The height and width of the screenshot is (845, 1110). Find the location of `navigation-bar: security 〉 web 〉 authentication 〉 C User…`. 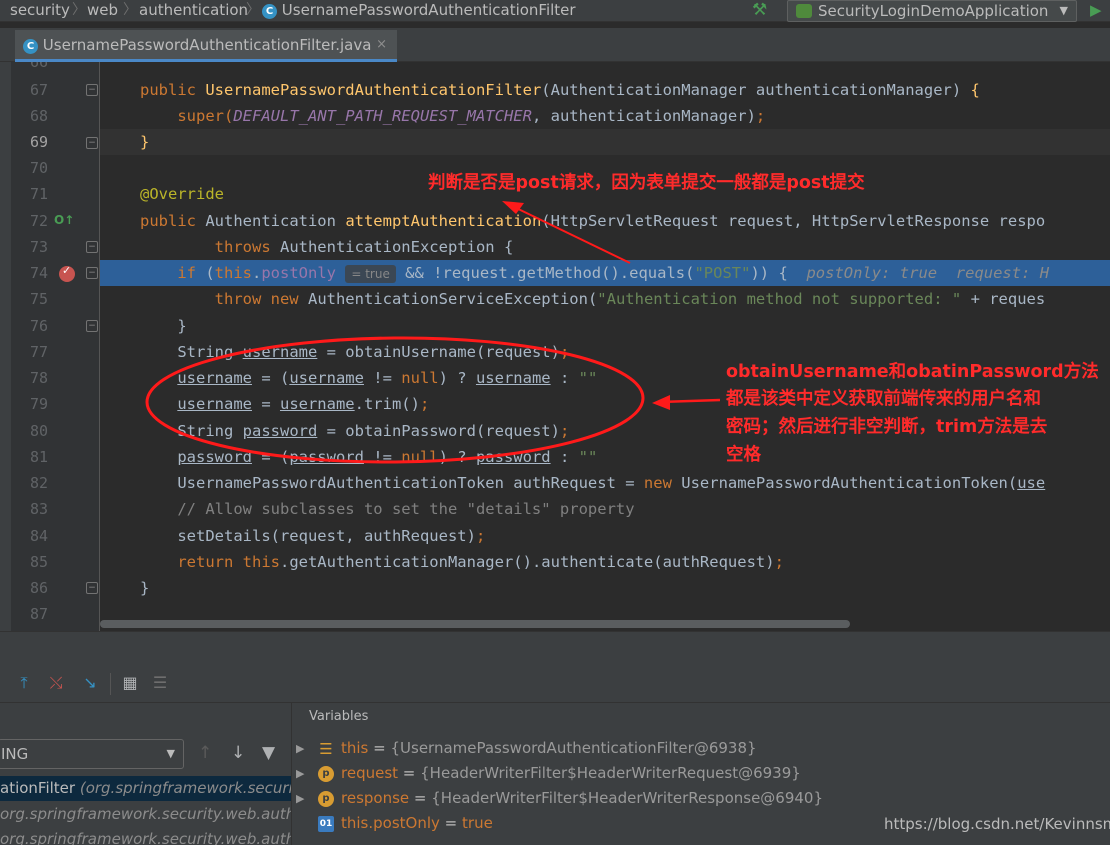

navigation-bar: security 〉 web 〉 authentication 〉 C User… is located at coordinates (555, 11).